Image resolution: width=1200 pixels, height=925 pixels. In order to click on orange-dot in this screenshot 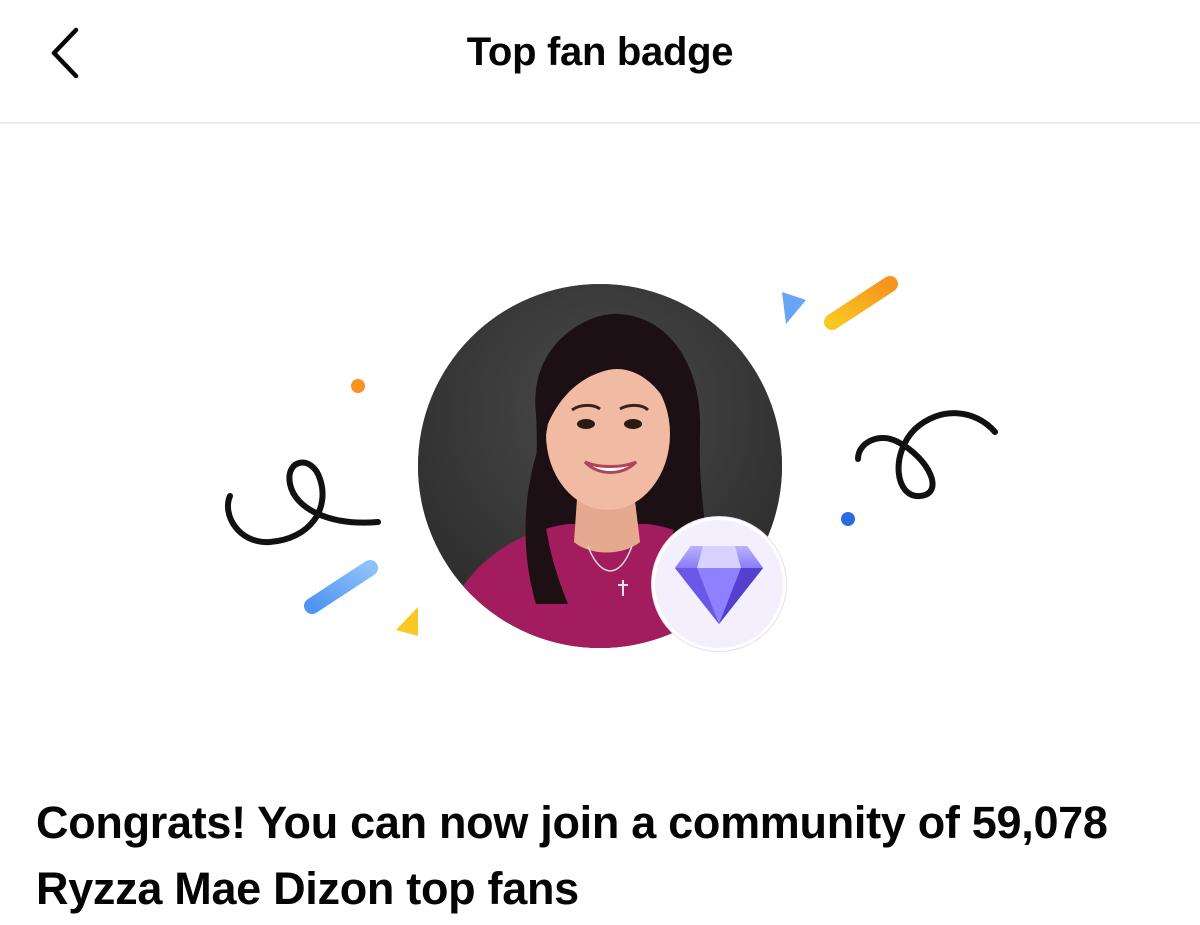, I will do `click(358, 386)`.